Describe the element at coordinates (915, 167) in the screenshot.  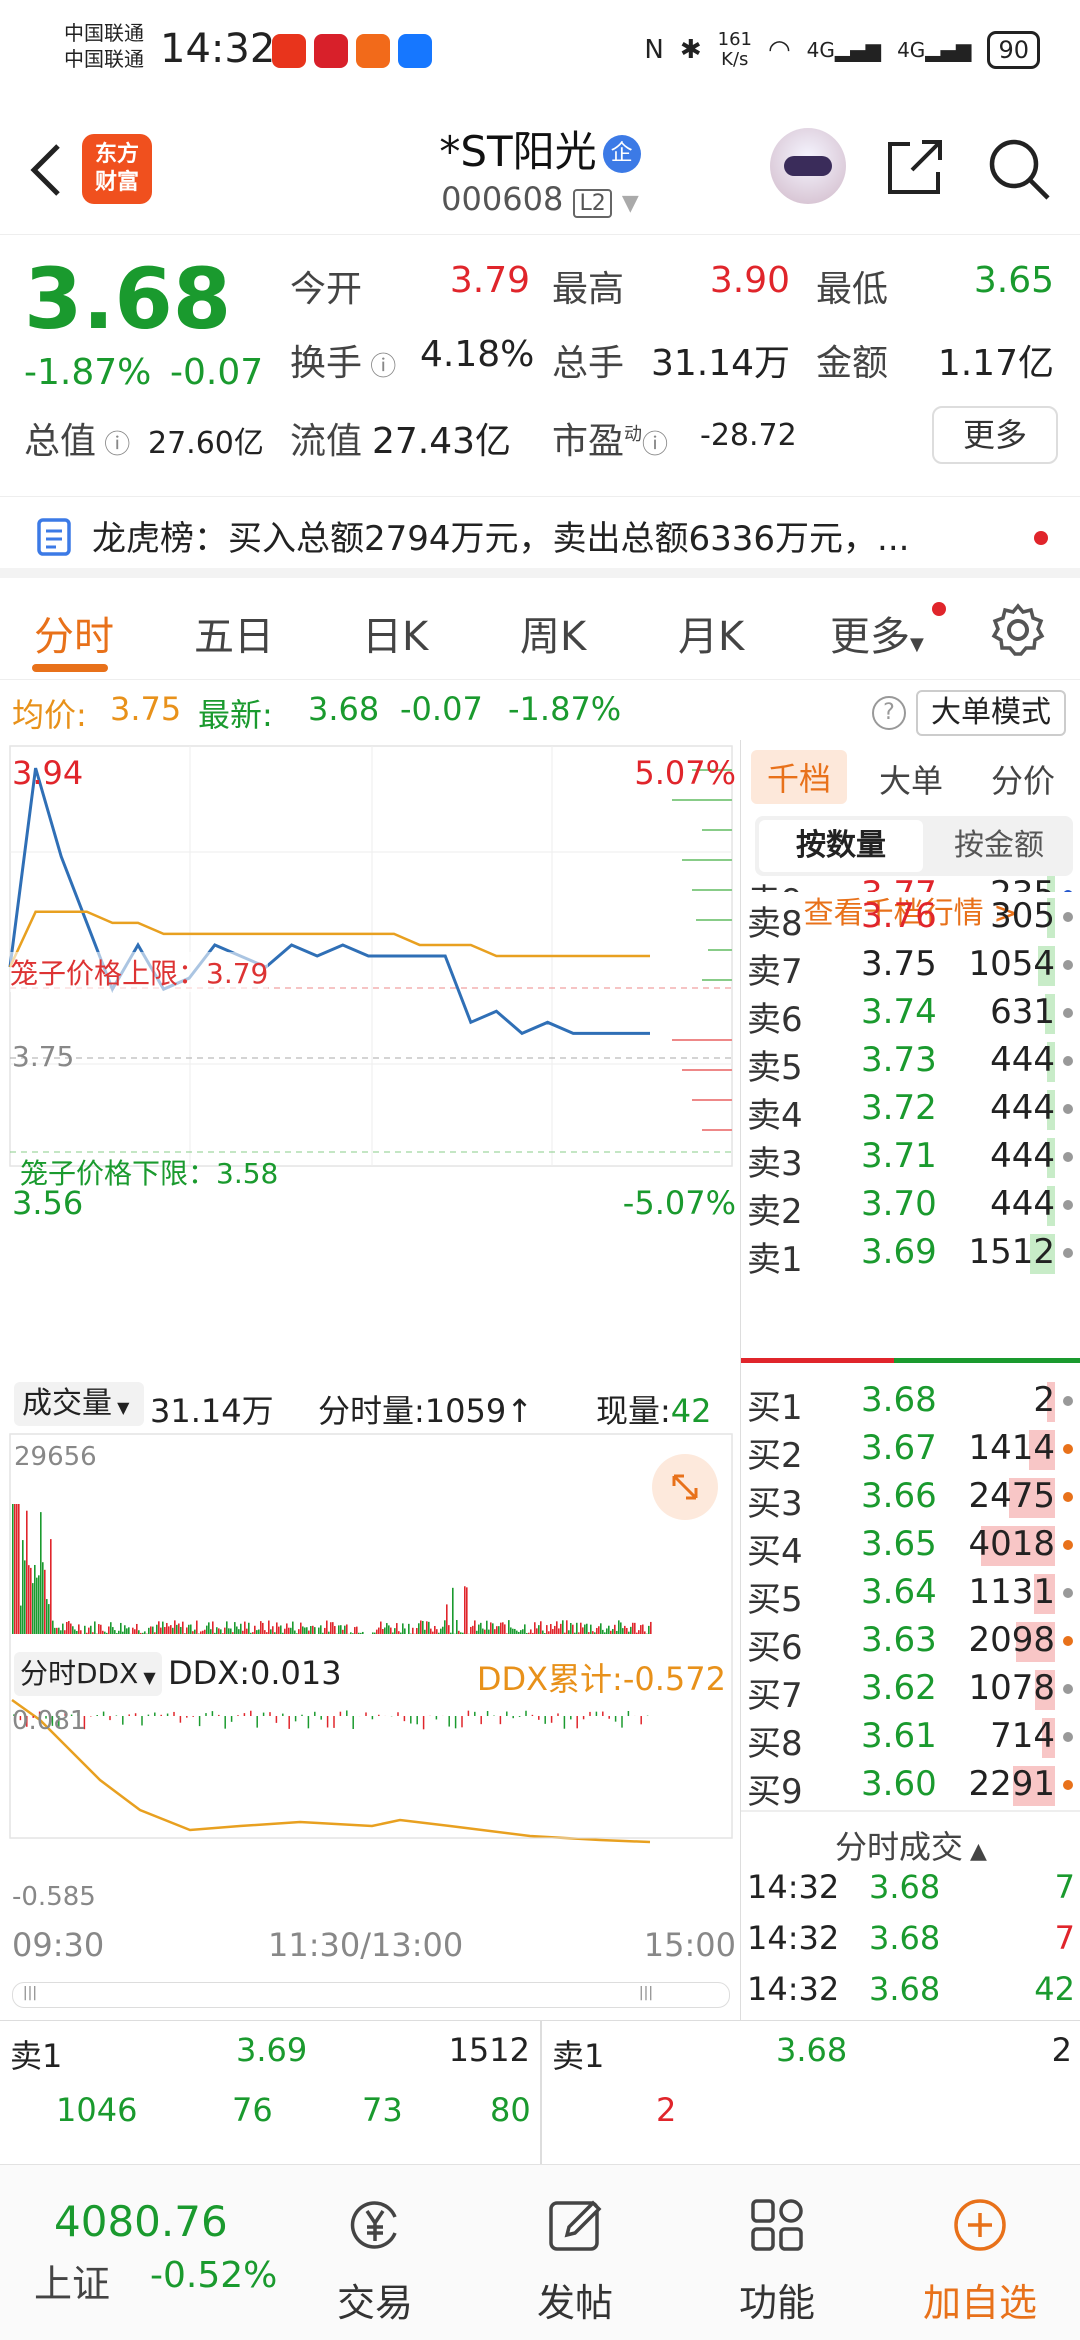
I see `share-button` at that location.